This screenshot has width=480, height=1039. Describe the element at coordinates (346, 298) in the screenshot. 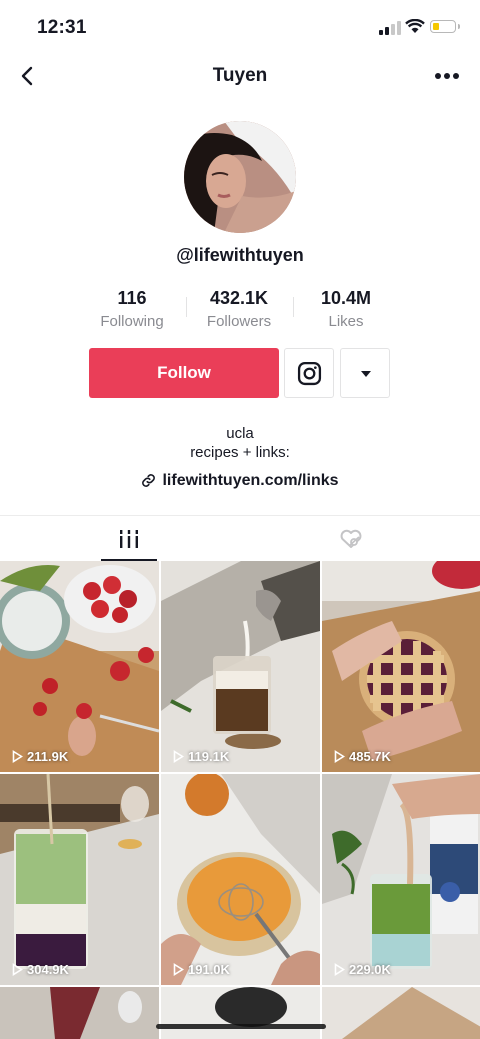

I see `likes-count: 10.4M` at that location.